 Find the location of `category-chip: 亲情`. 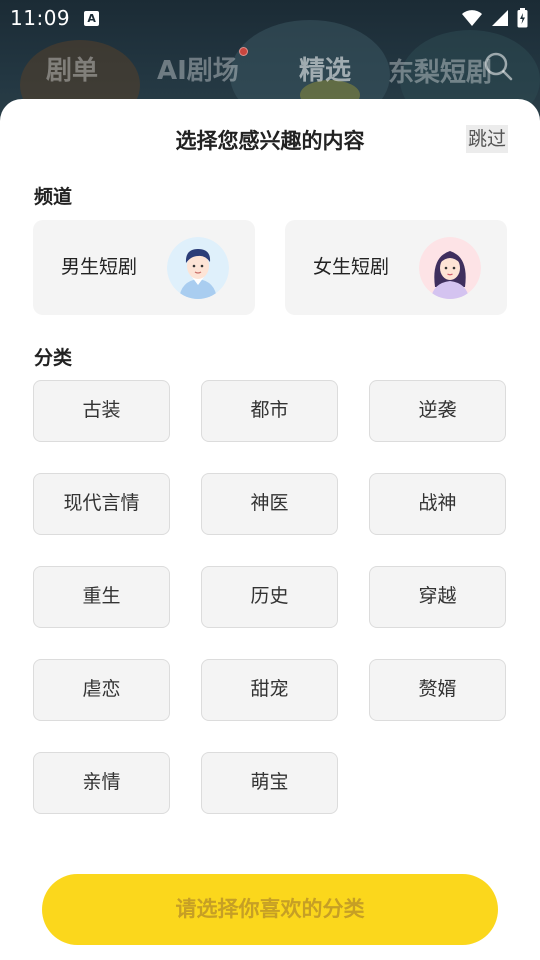

category-chip: 亲情 is located at coordinates (101, 783).